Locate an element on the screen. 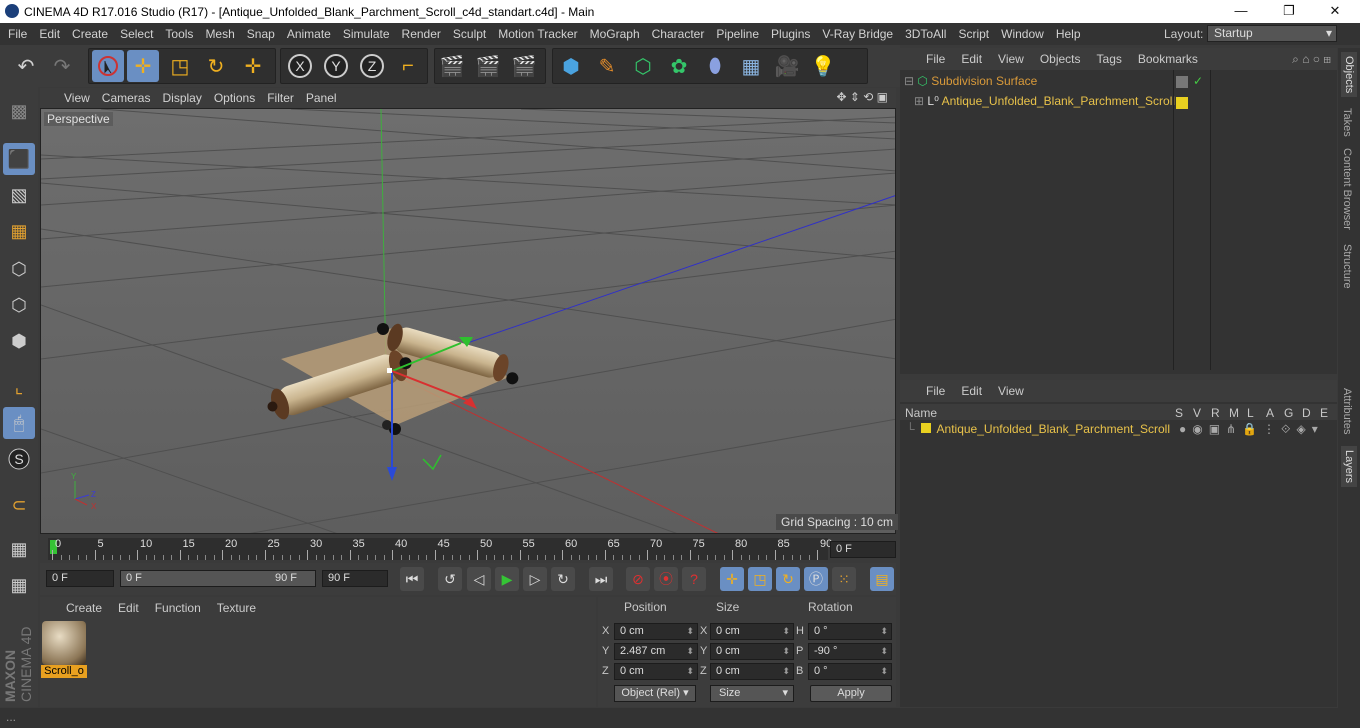 This screenshot has width=1360, height=728. object-menu-objects: Objects is located at coordinates (1060, 59).